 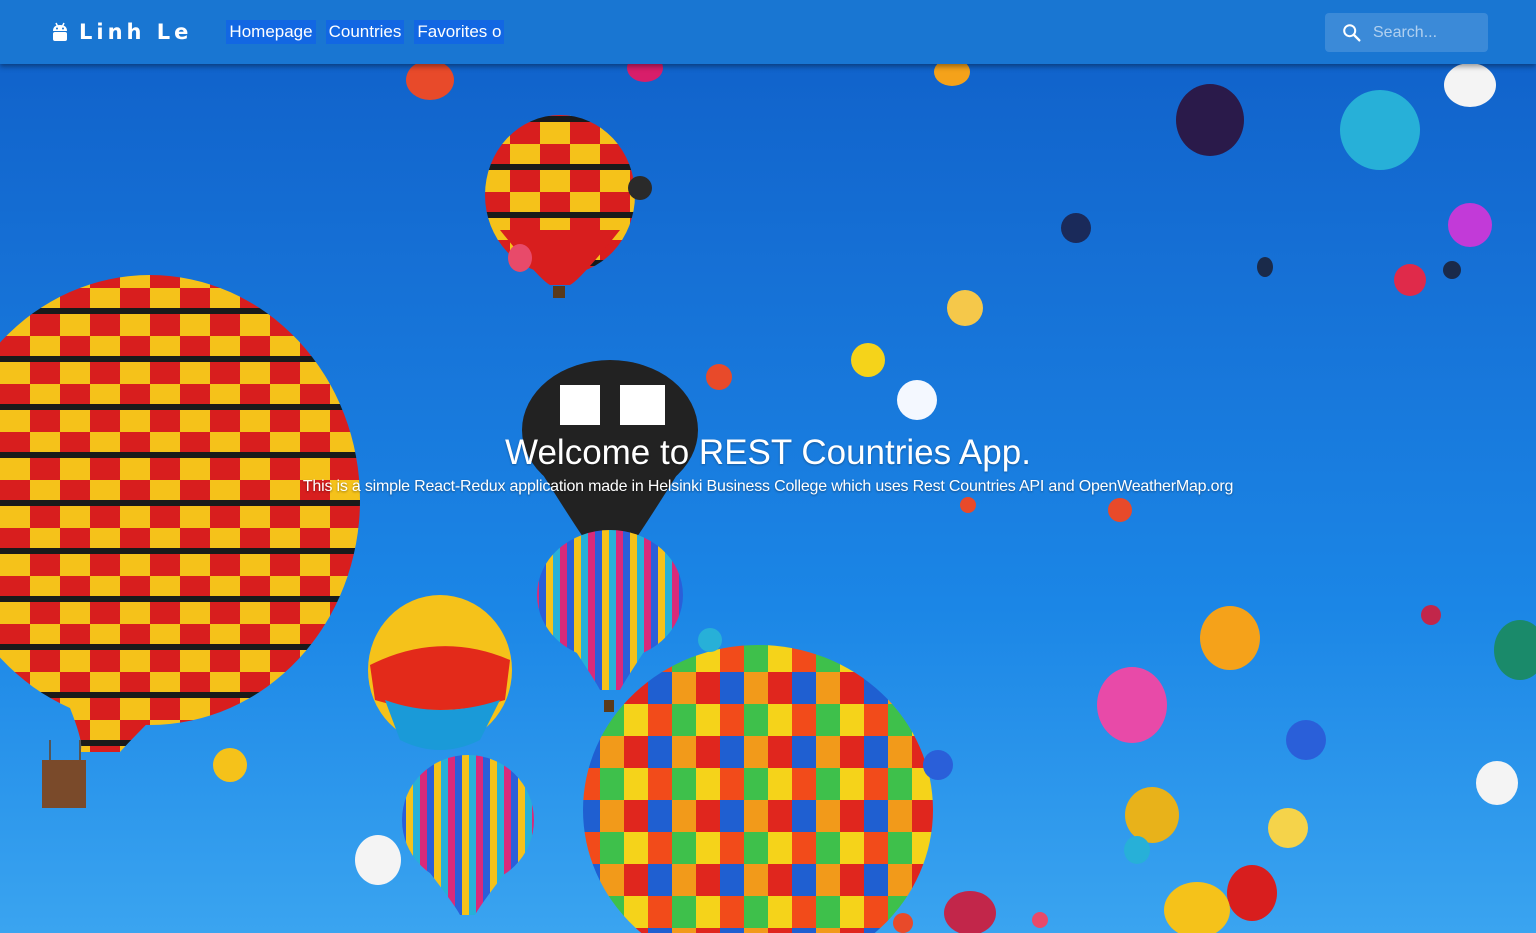 What do you see at coordinates (768, 32) in the screenshot?
I see `app-bar: Linh Le Homepage Countries Favorites o` at bounding box center [768, 32].